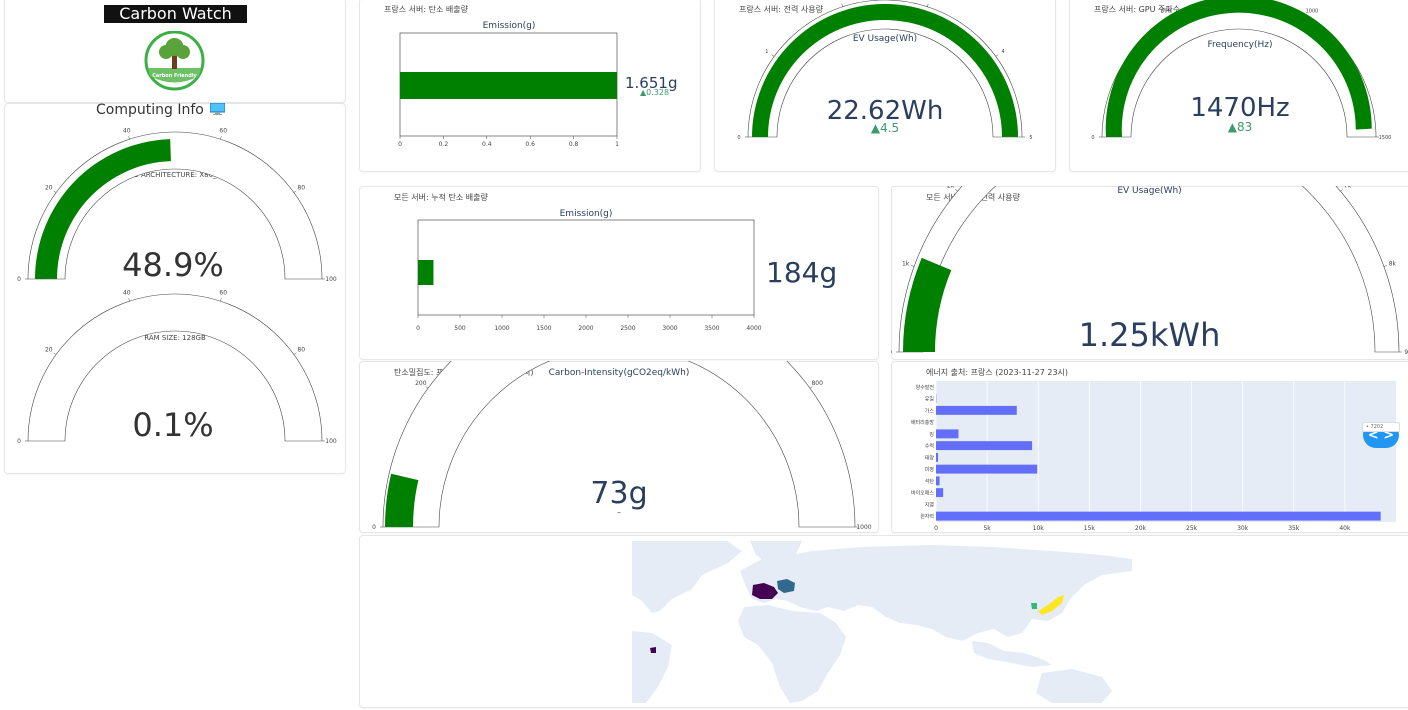  What do you see at coordinates (766, 52) in the screenshot?
I see `server-power-gauge-tick-label: 1` at bounding box center [766, 52].